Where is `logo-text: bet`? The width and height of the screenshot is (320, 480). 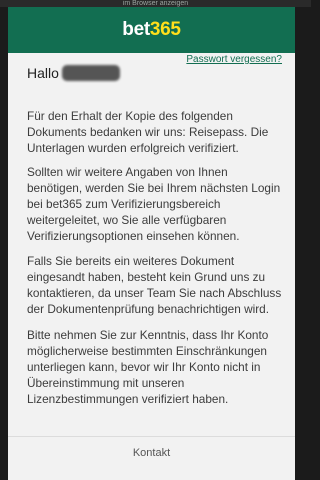 logo-text: bet is located at coordinates (136, 29).